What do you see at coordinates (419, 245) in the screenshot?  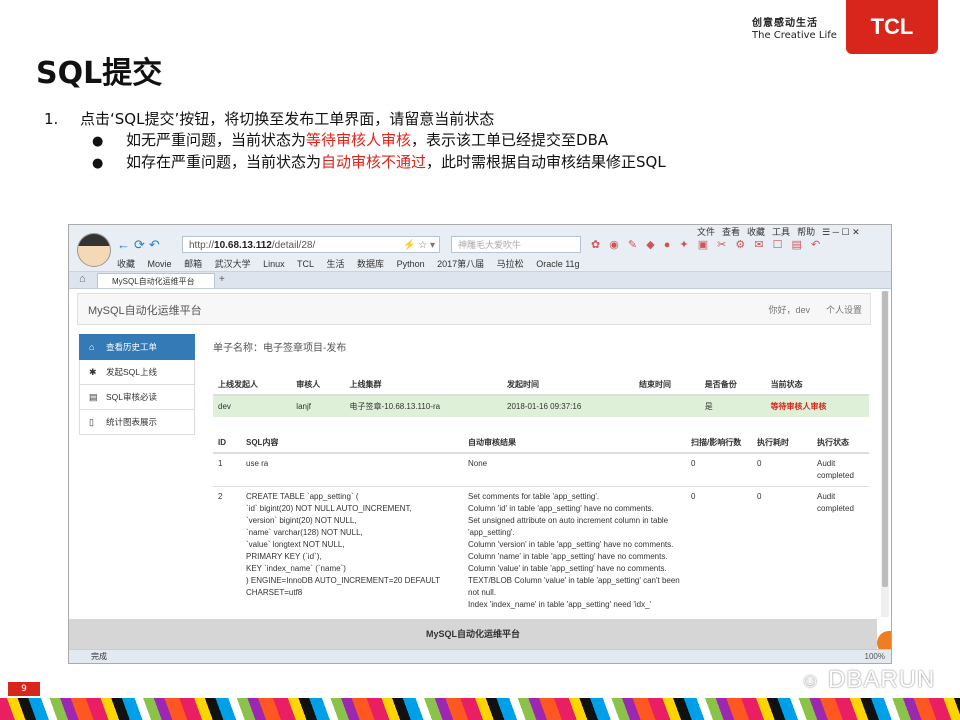 I see `star-icon: ⚡ ☆ ▾` at bounding box center [419, 245].